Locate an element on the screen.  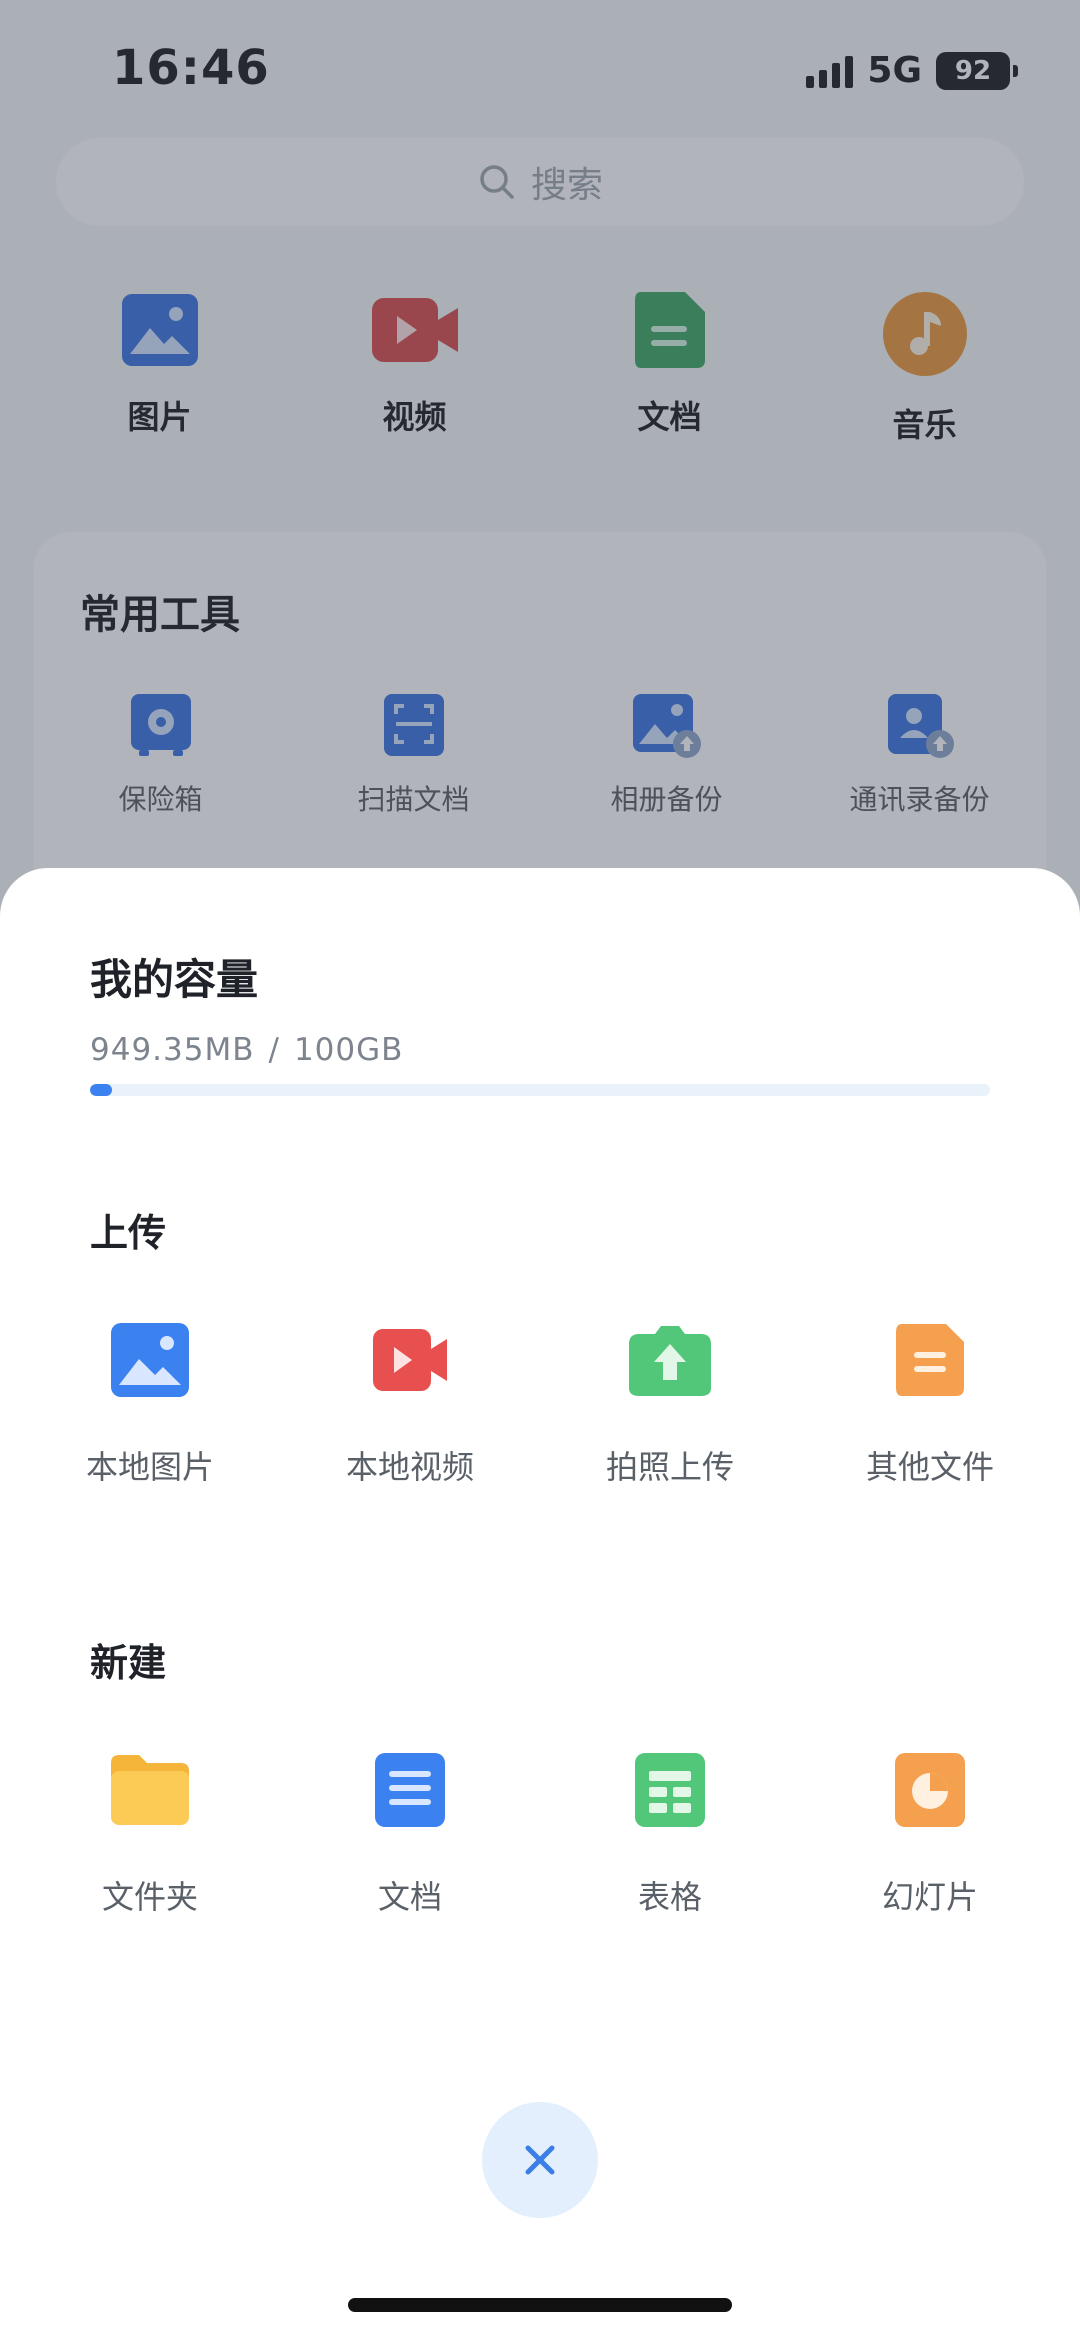
upload-other-files: 其他文件 is located at coordinates (930, 1399).